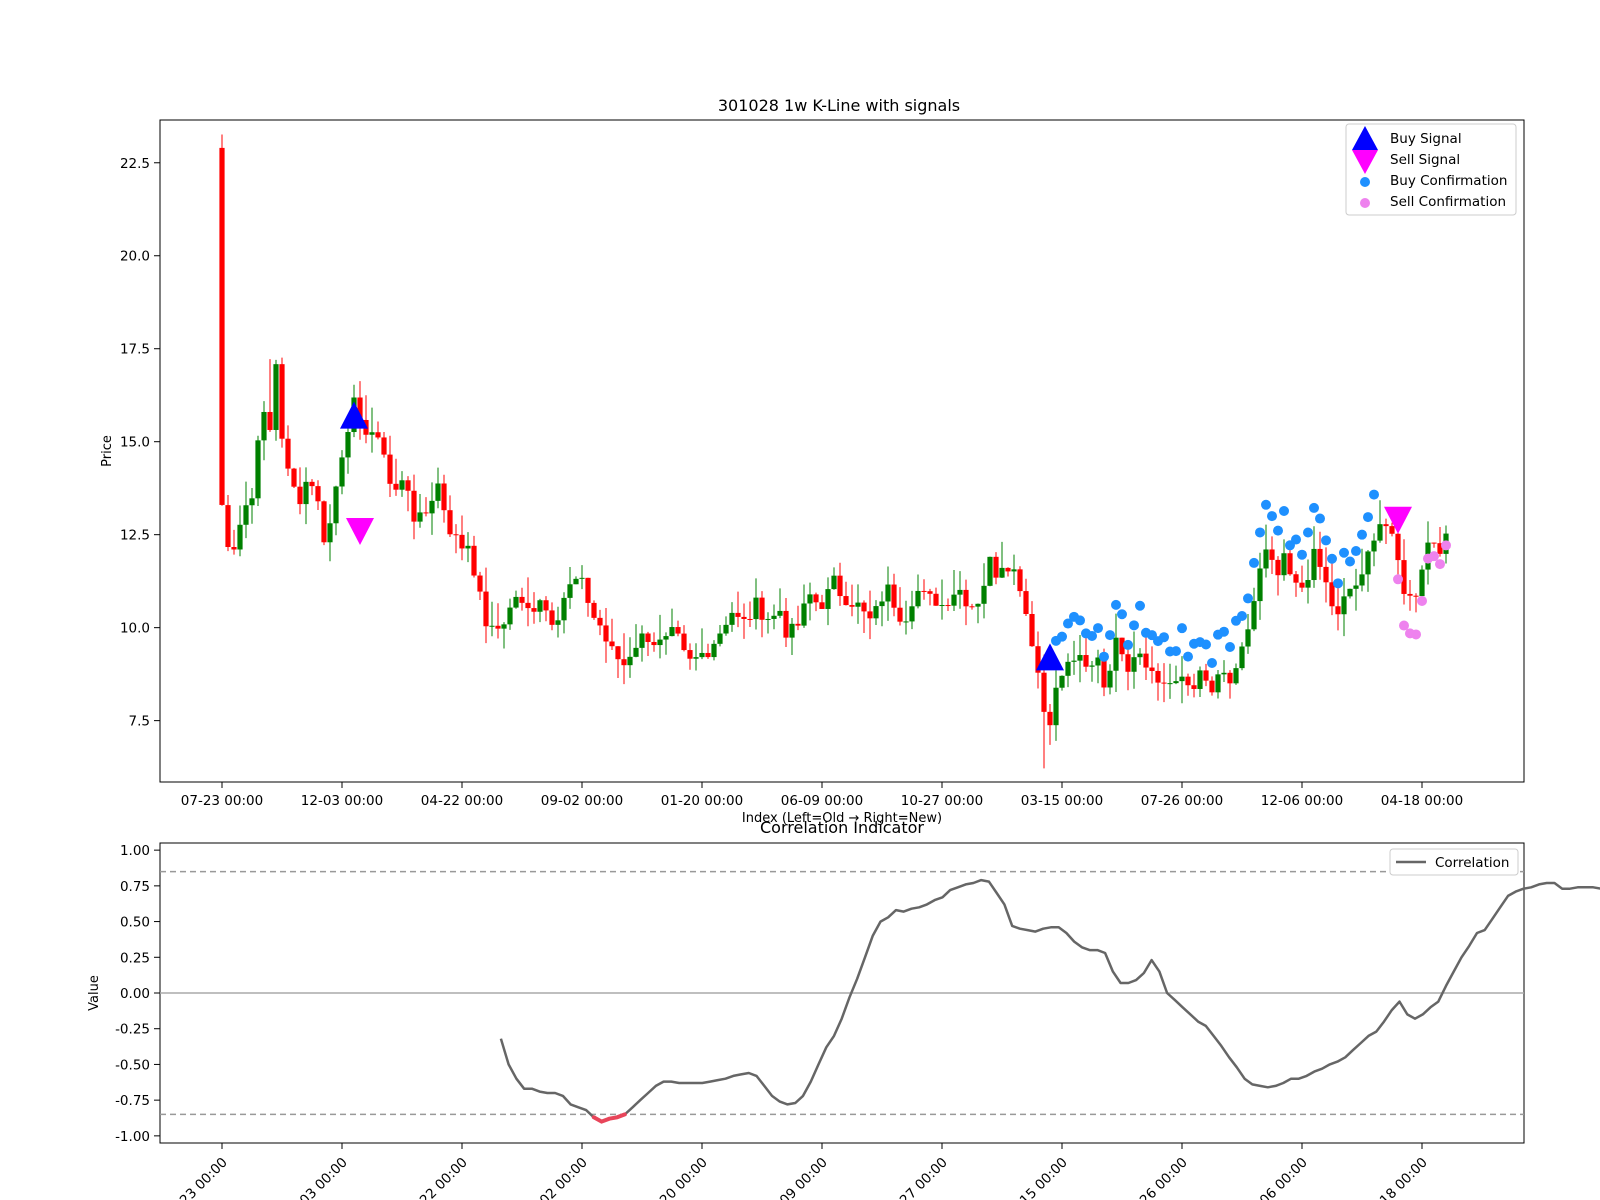 This screenshot has height=1200, width=1600. What do you see at coordinates (822, 801) in the screenshot?
I see `kline-x-tick-label: 06-09 00:00` at bounding box center [822, 801].